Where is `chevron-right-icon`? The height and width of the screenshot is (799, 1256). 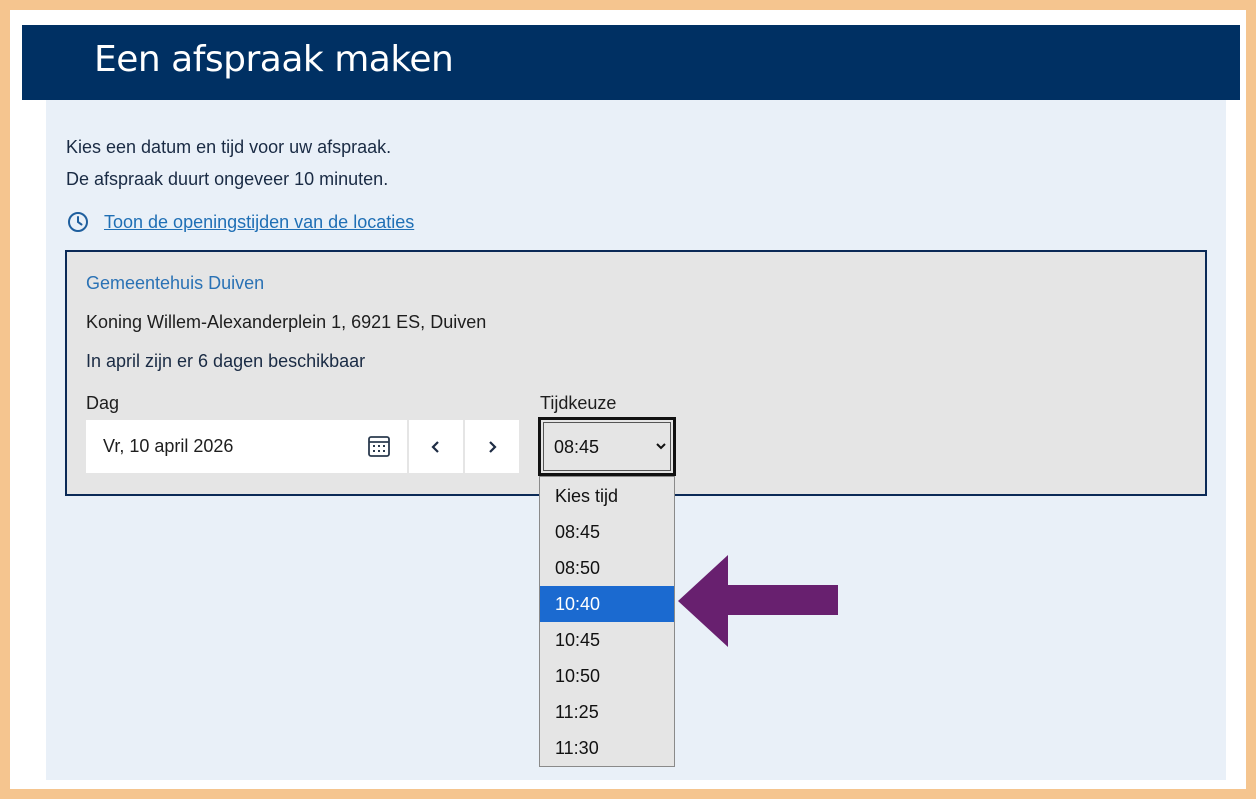
chevron-right-icon is located at coordinates (493, 446).